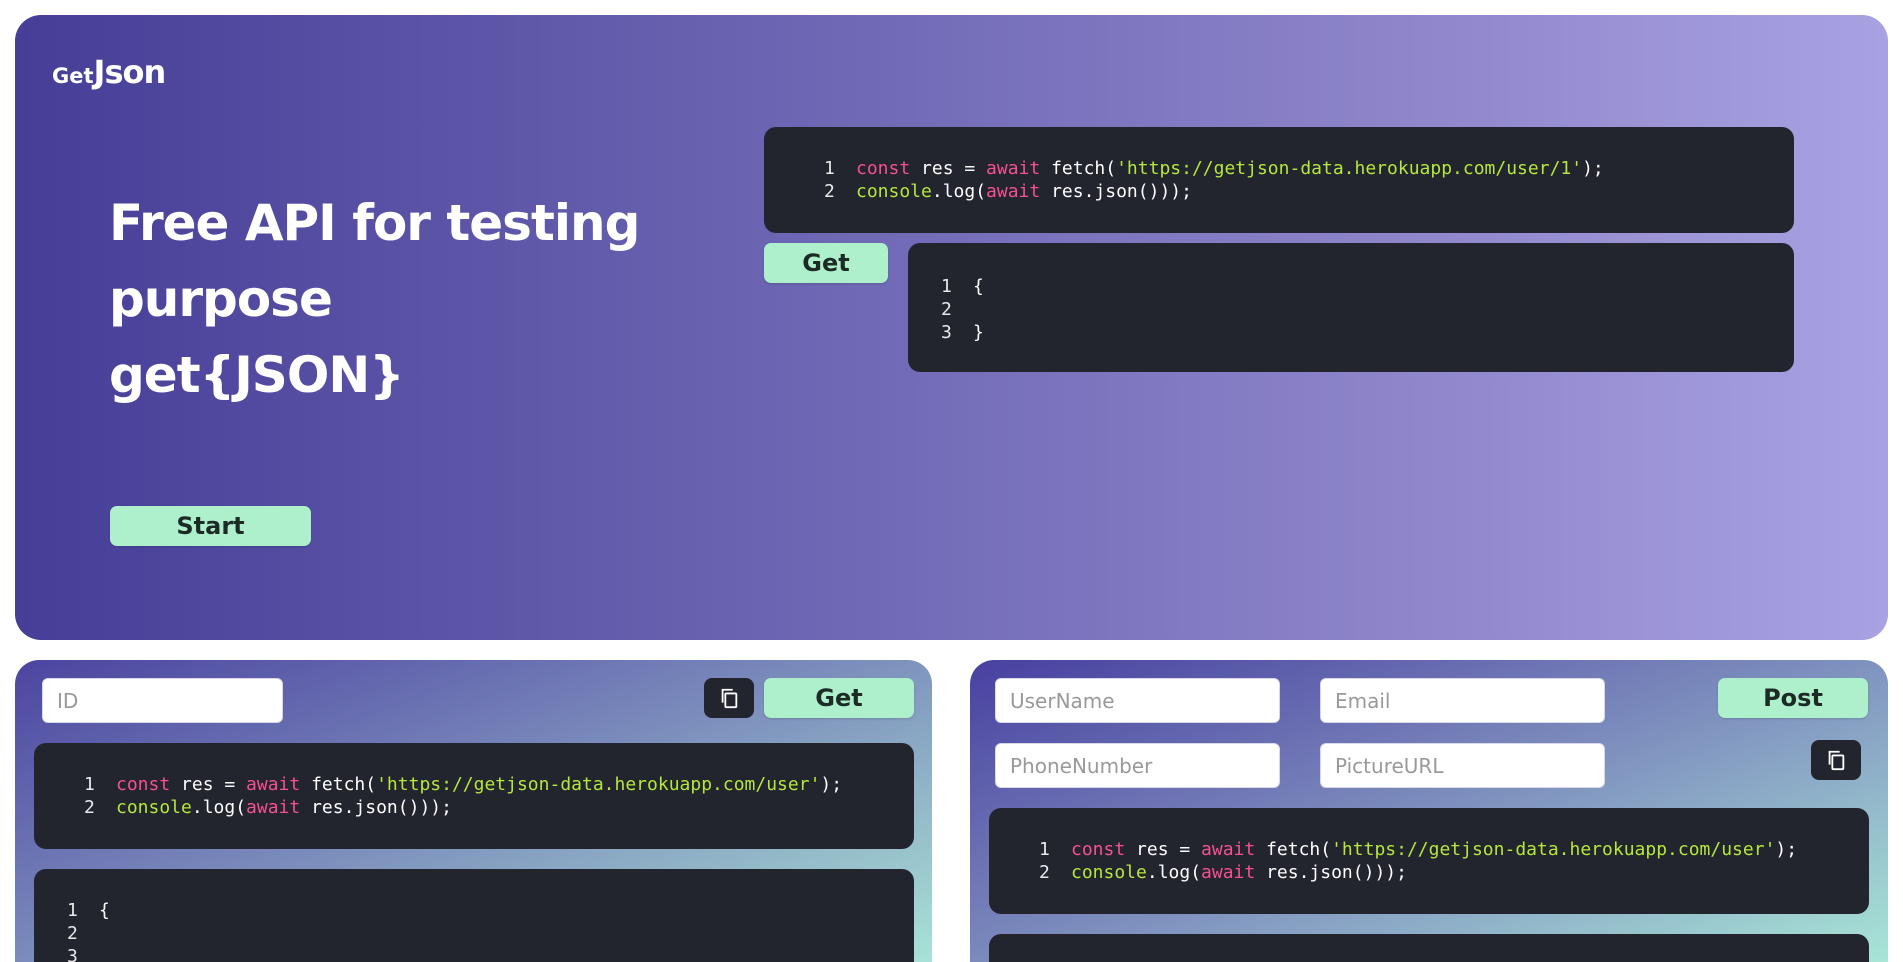 This screenshot has height=962, width=1903. Describe the element at coordinates (257, 375) in the screenshot. I see `hero-title-line: get{JSON}` at that location.